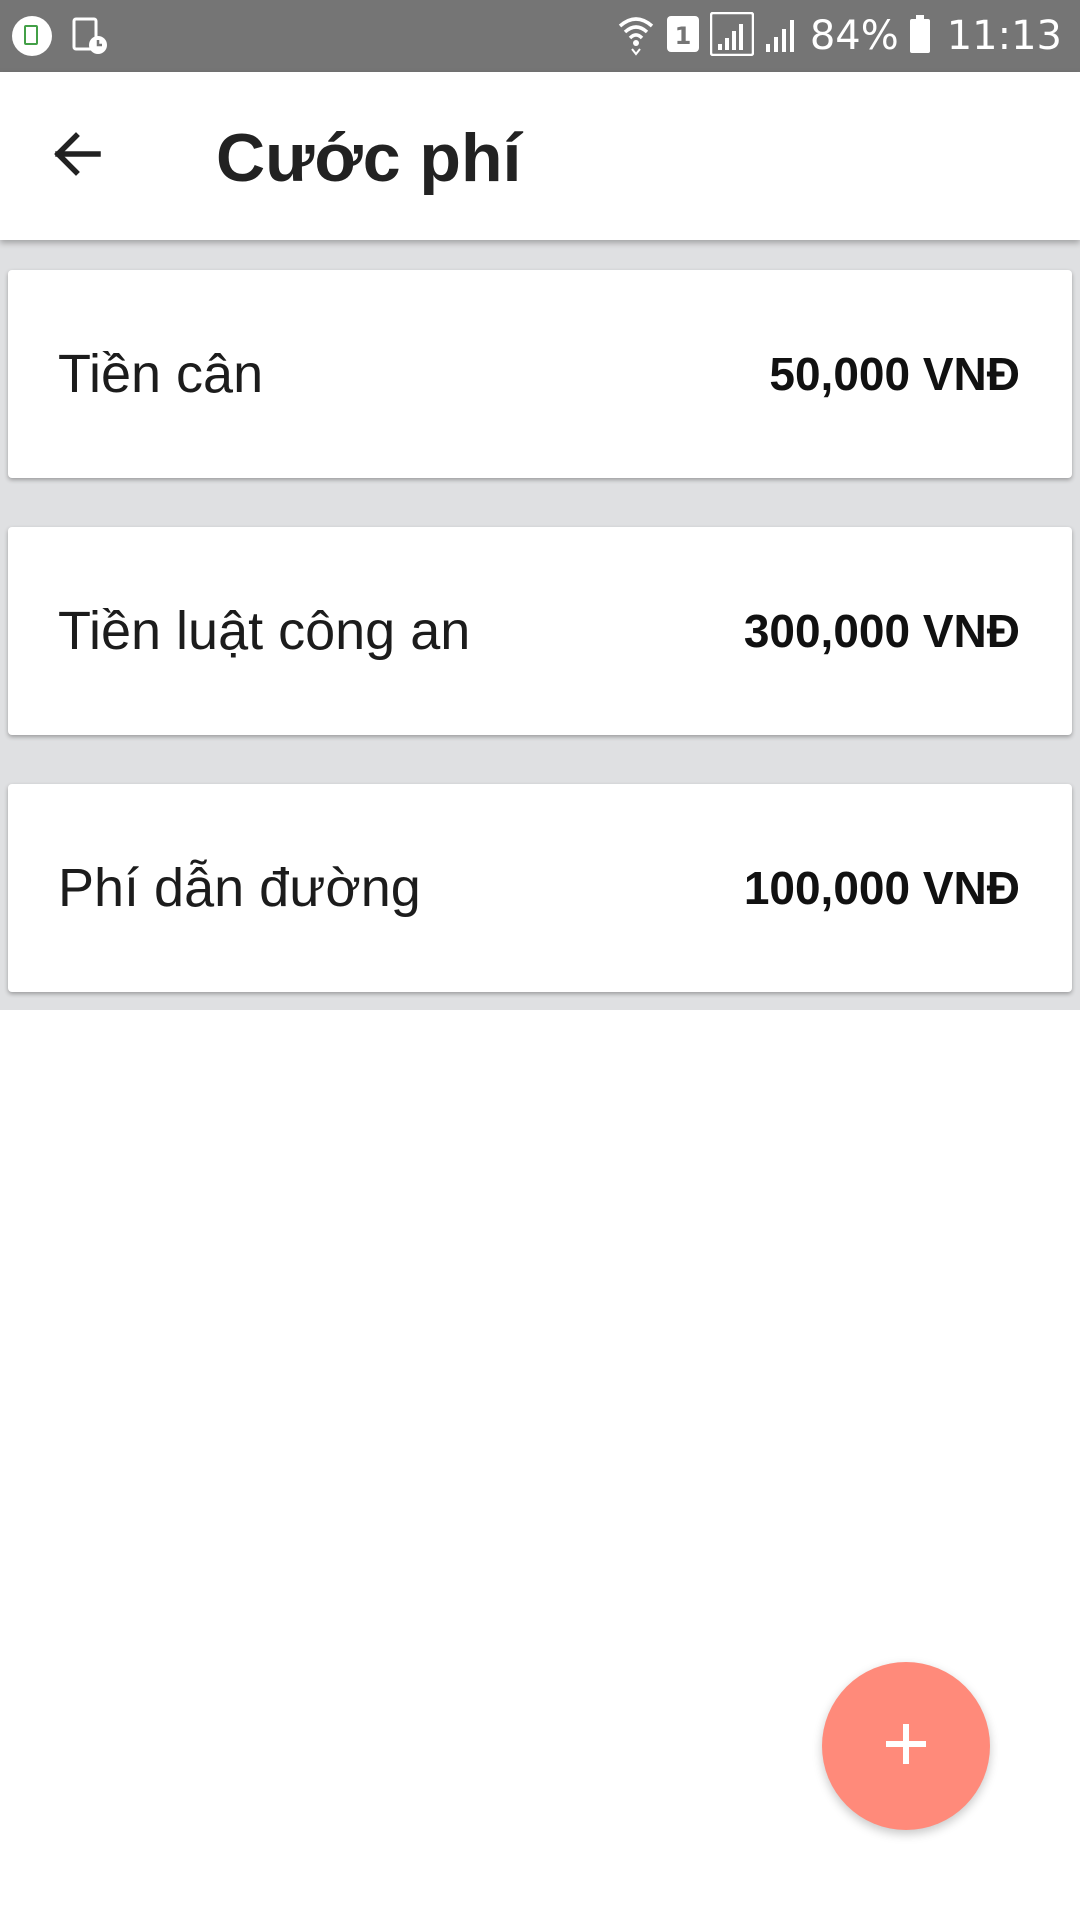 Image resolution: width=1080 pixels, height=1920 pixels. I want to click on screenshot-icon, so click(90, 36).